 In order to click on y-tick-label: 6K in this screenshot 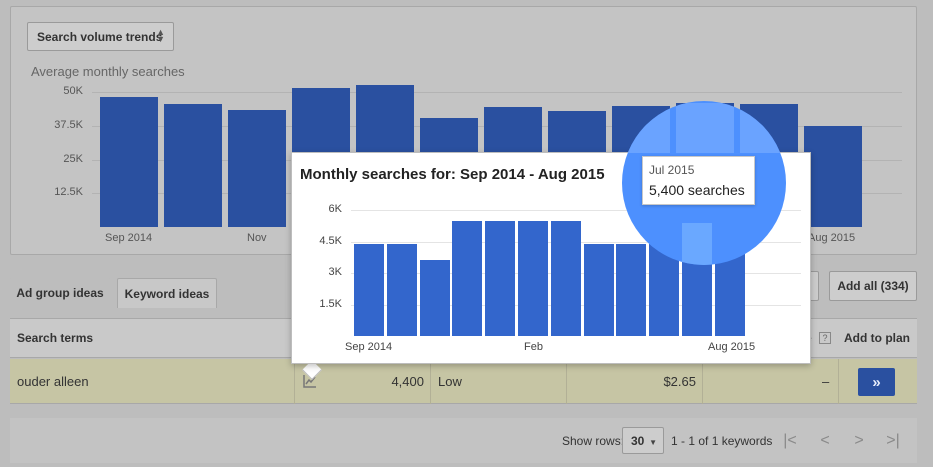, I will do `click(335, 209)`.